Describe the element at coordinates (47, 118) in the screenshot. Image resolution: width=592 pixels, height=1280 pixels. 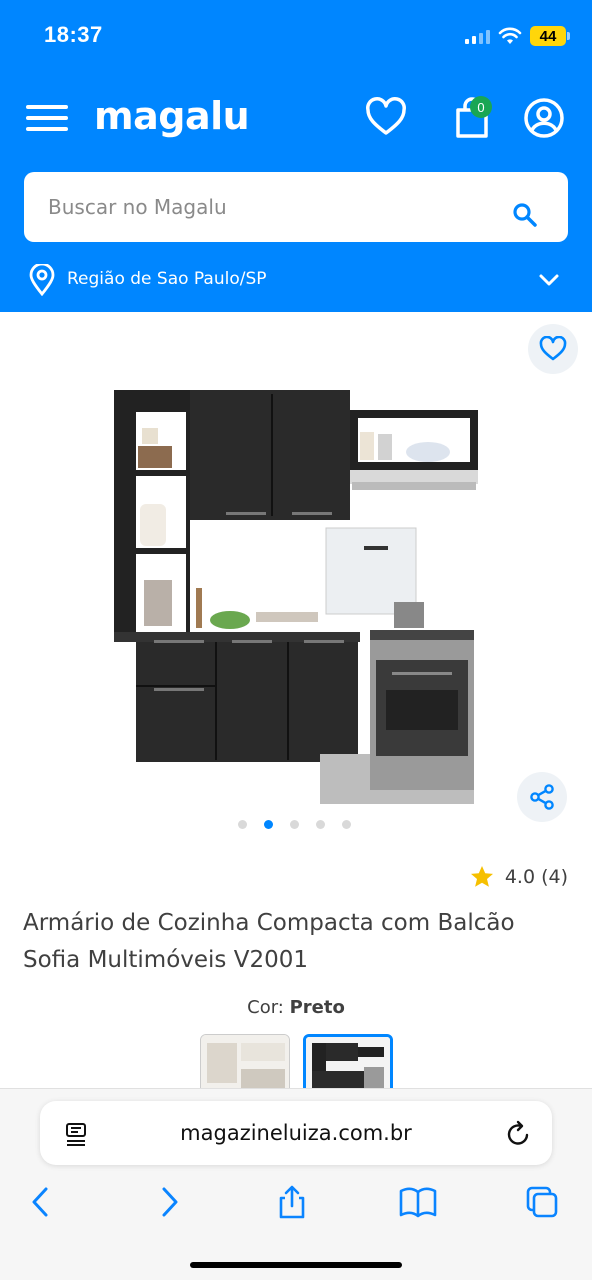
I see `hamburger-menu-icon` at that location.